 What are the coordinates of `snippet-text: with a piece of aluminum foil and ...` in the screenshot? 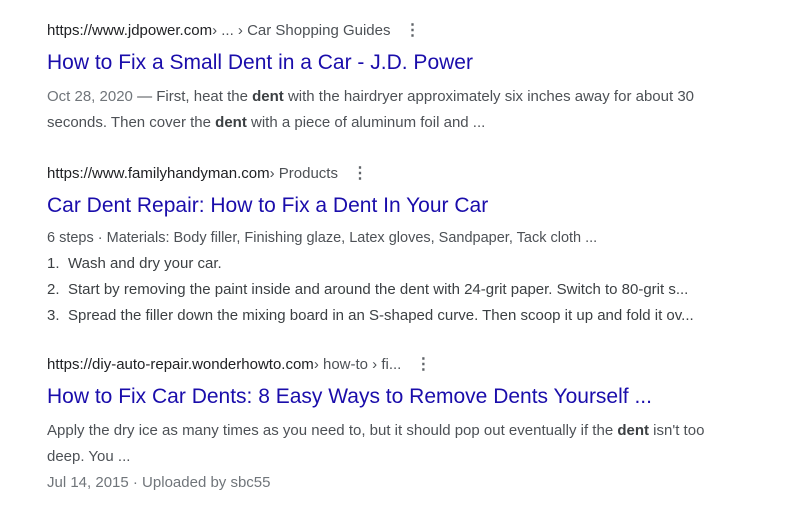 It's located at (366, 122).